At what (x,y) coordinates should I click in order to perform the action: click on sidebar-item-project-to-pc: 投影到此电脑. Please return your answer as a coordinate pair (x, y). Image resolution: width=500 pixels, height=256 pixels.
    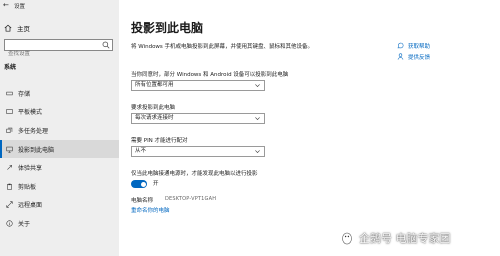
    Looking at the image, I should click on (59, 149).